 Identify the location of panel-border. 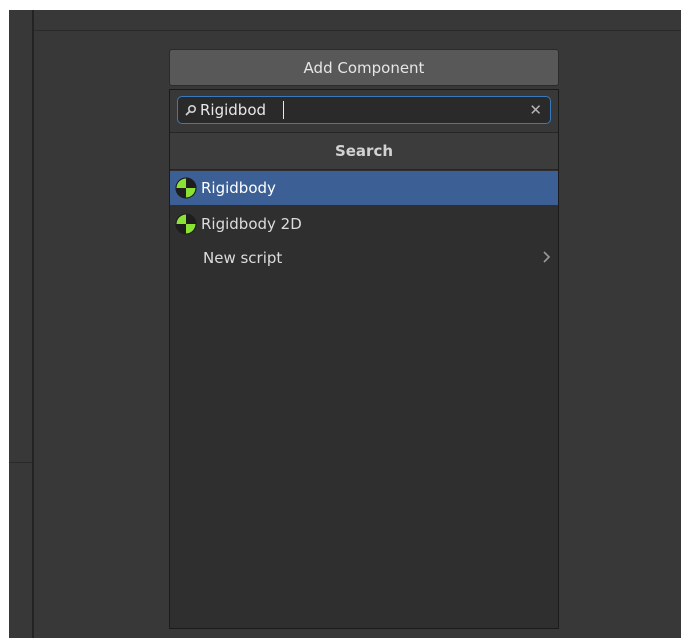
(33, 324).